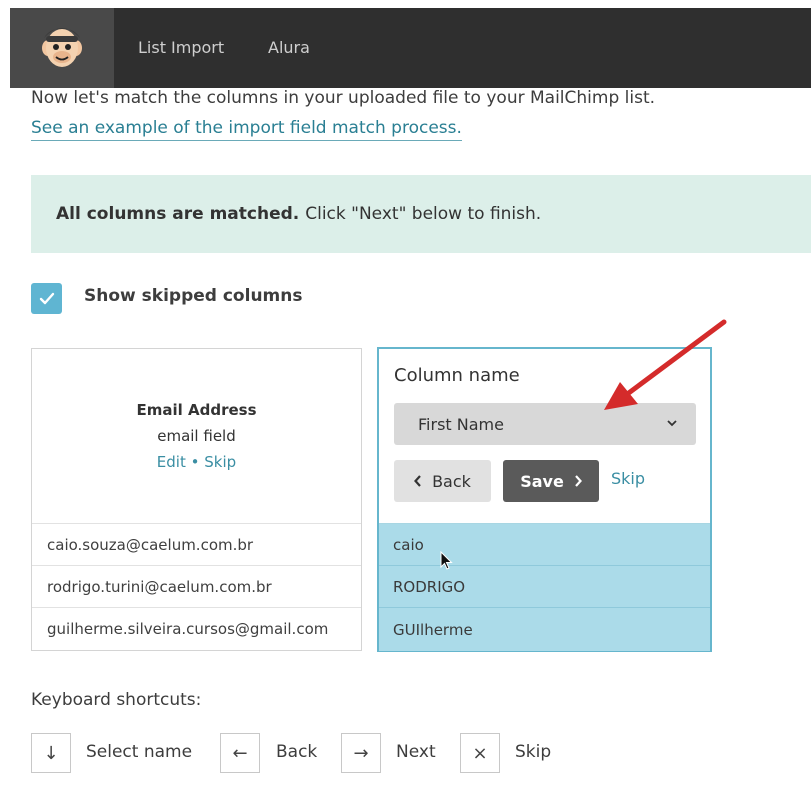  What do you see at coordinates (416, 752) in the screenshot?
I see `shortcut-label: Next` at bounding box center [416, 752].